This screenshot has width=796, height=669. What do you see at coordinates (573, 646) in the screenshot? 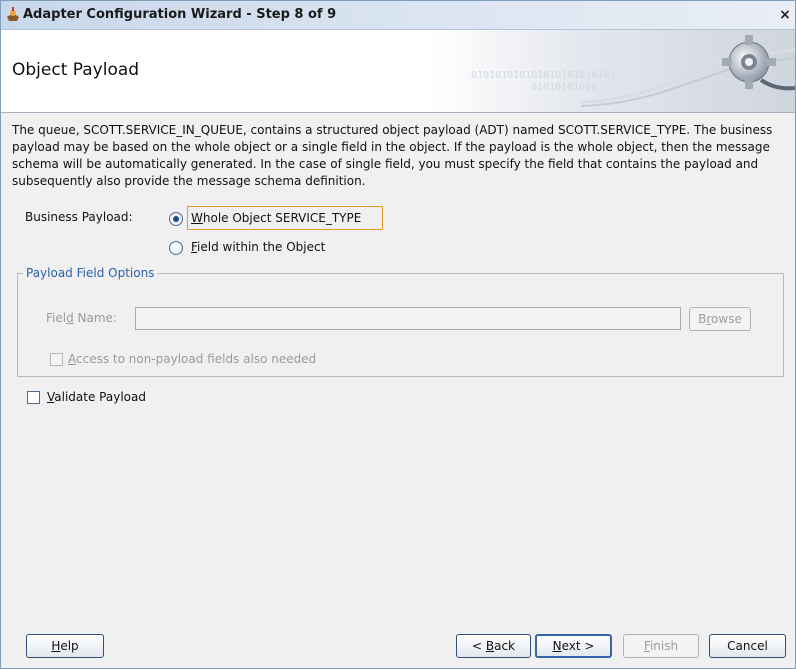
I see `next-button: Next >` at bounding box center [573, 646].